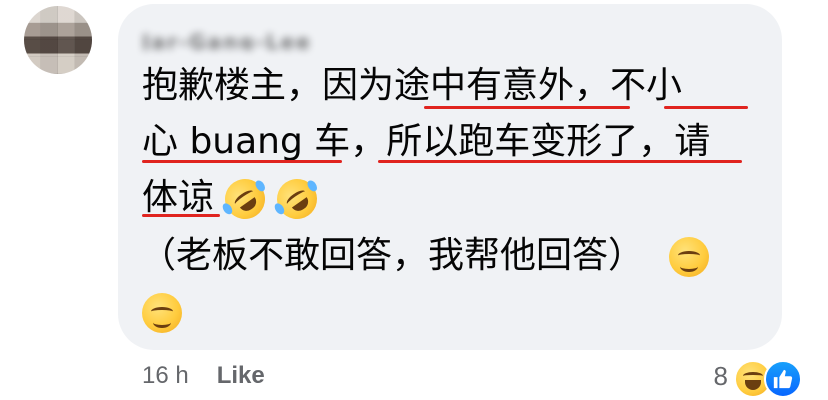 This screenshot has width=828, height=400. I want to click on comment-line-1: 抱歉楼主，因为途中有意外，不小, so click(412, 86).